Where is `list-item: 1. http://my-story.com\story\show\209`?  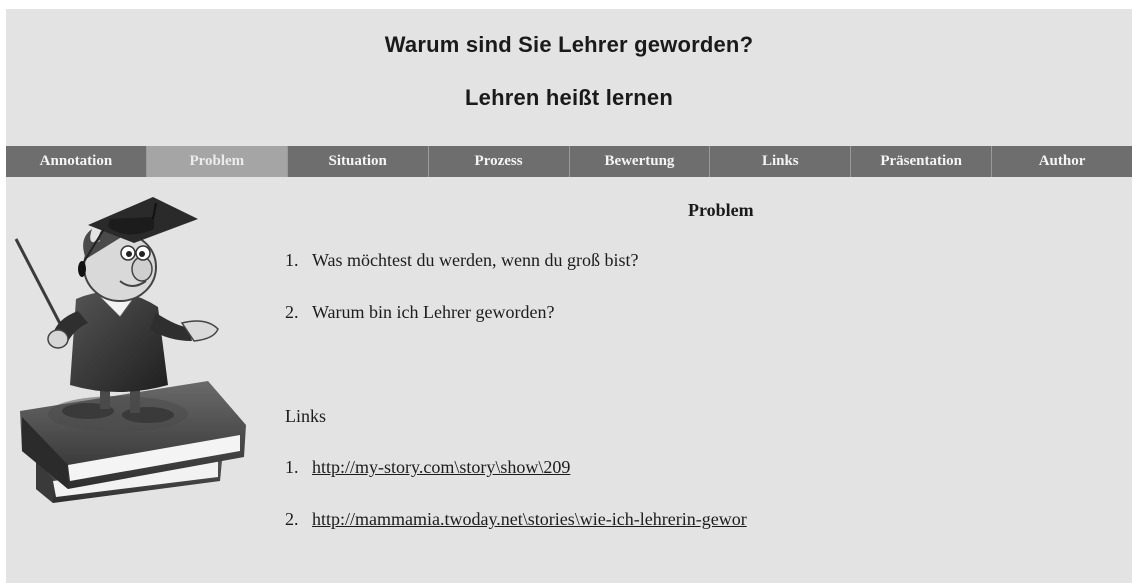
list-item: 1. http://my-story.com\story\show\209 is located at coordinates (428, 467).